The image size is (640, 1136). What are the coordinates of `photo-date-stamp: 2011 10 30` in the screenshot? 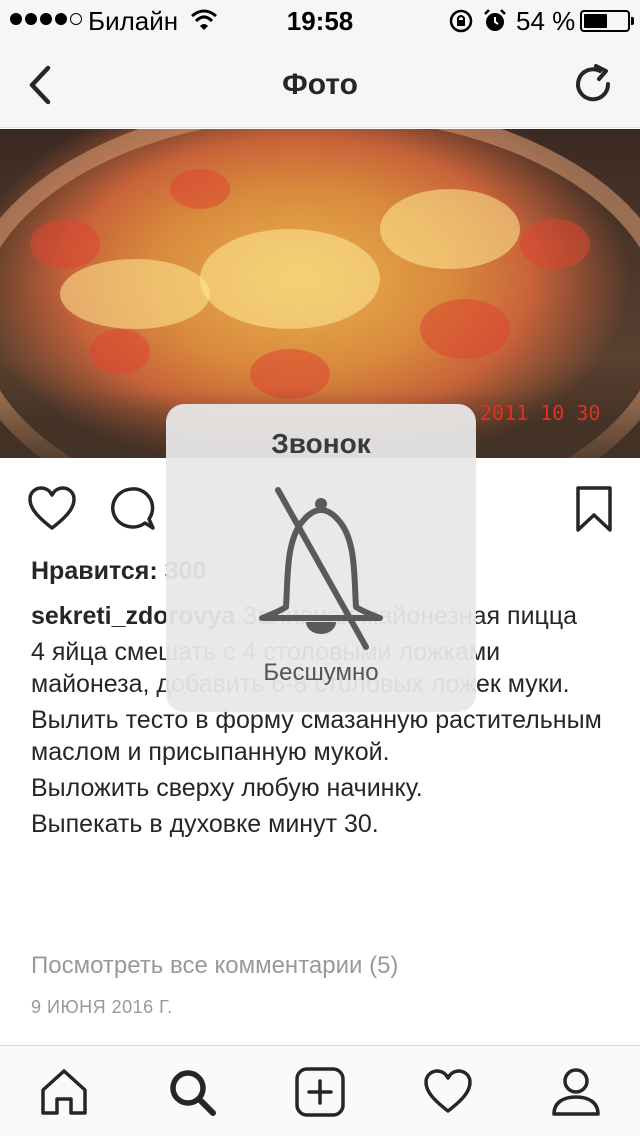 It's located at (540, 413).